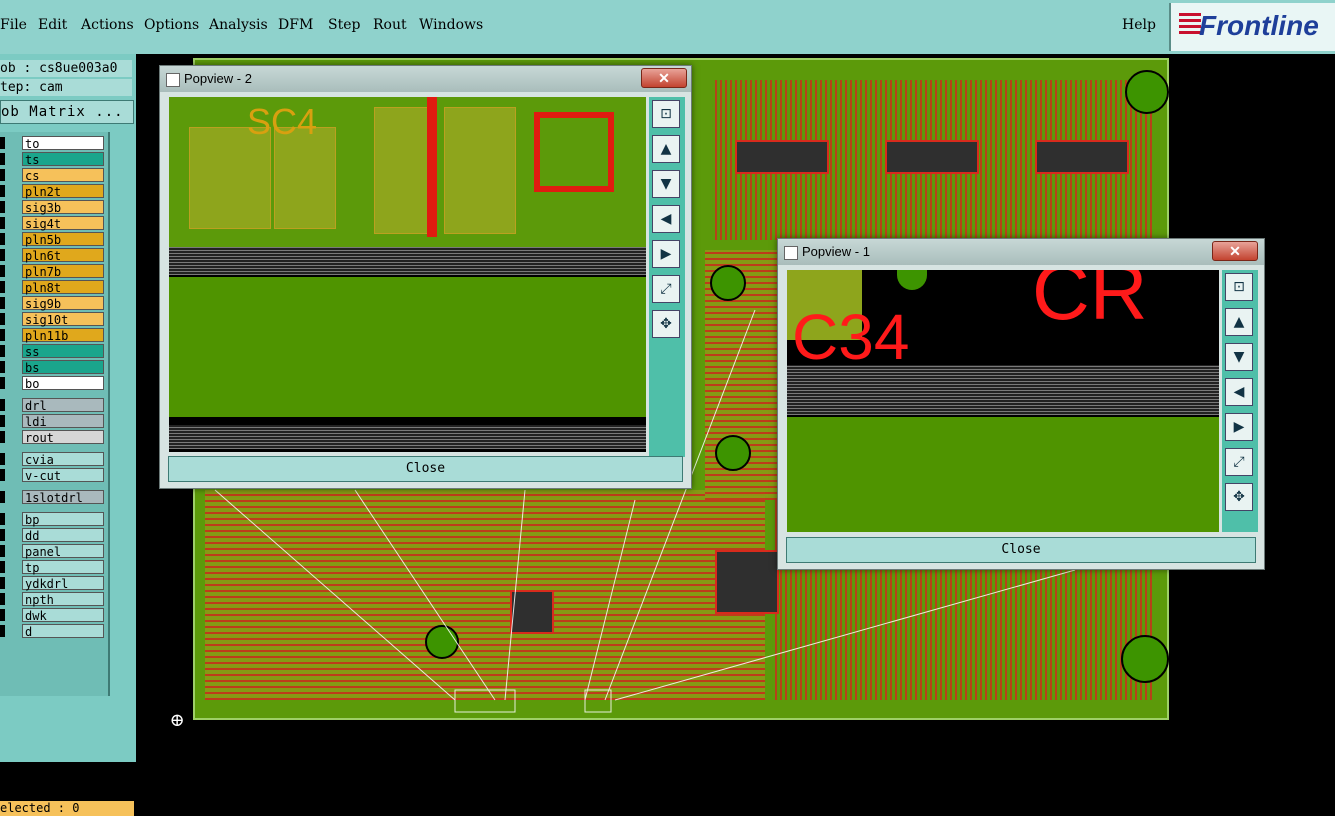 Image resolution: width=1335 pixels, height=816 pixels. Describe the element at coordinates (53, 437) in the screenshot. I see `layer-row-rout: rout` at that location.